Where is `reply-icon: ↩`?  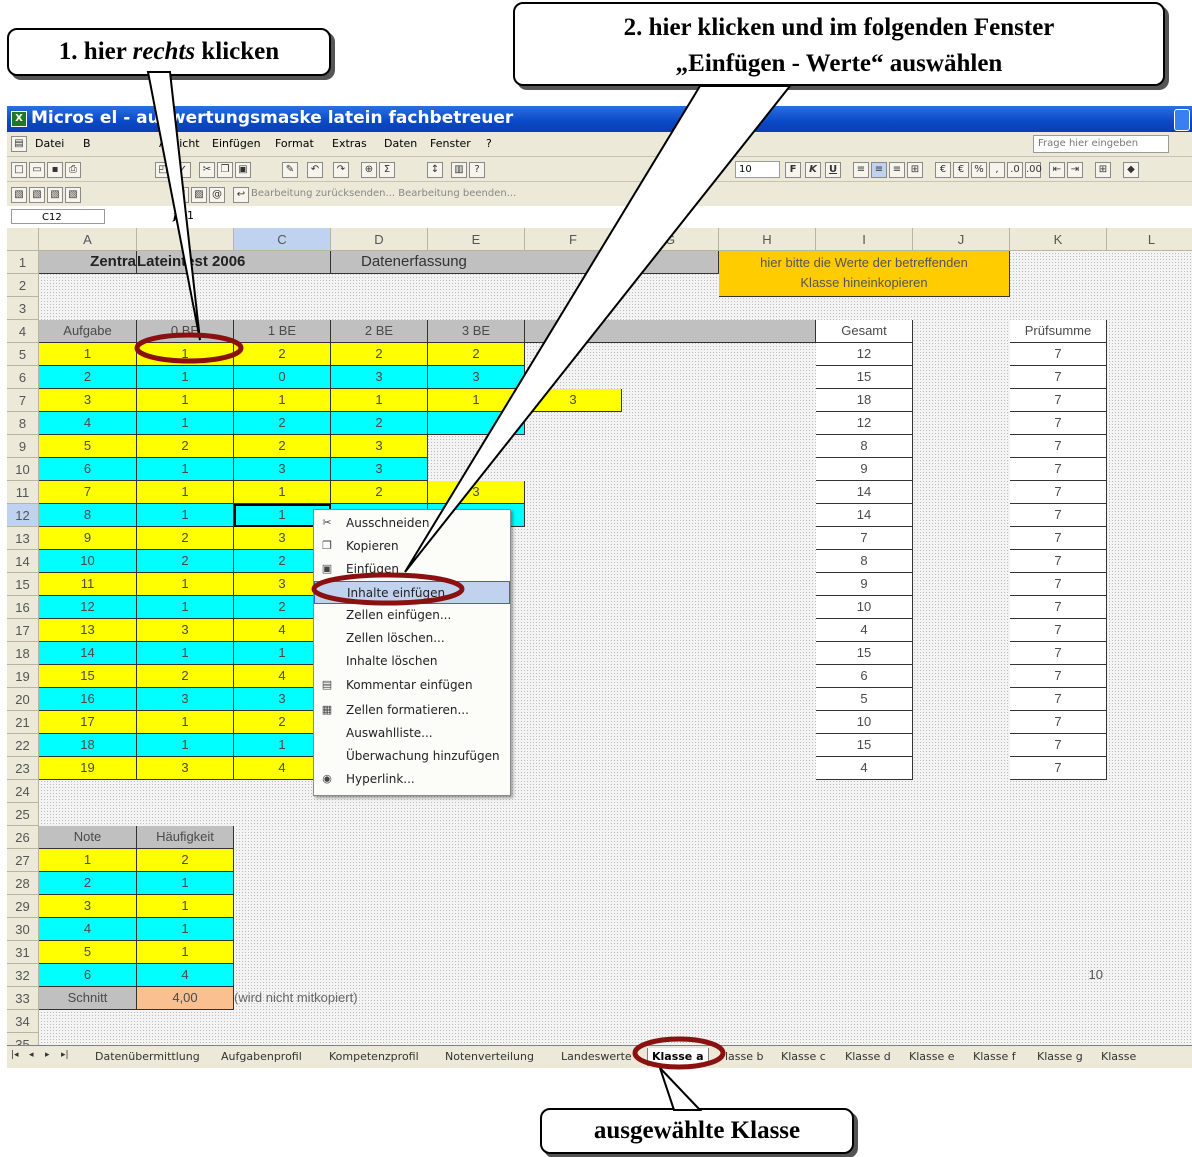 reply-icon: ↩ is located at coordinates (241, 195).